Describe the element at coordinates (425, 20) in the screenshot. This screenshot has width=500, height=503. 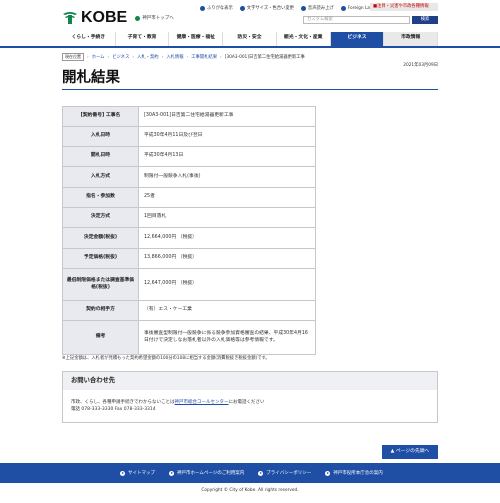
I see `search-button: 検索` at that location.